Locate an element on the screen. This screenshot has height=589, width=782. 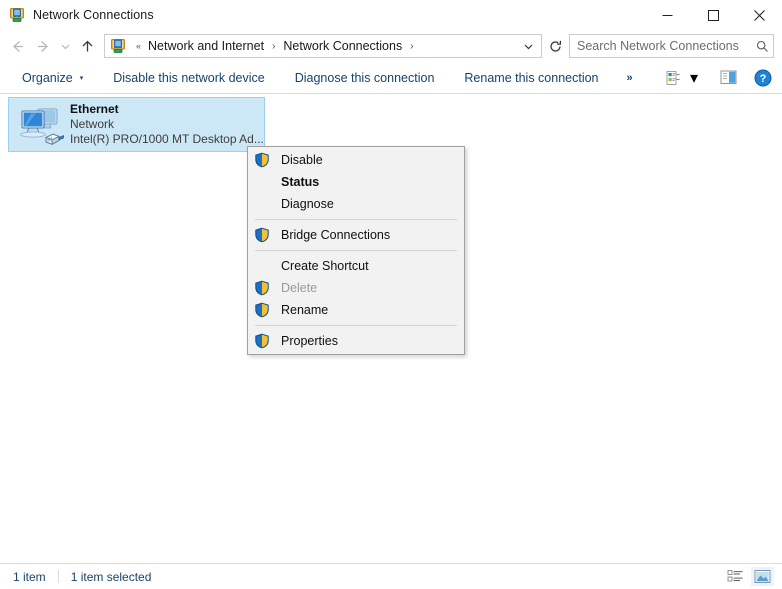
menu-item-properties: Properties is located at coordinates (356, 341).